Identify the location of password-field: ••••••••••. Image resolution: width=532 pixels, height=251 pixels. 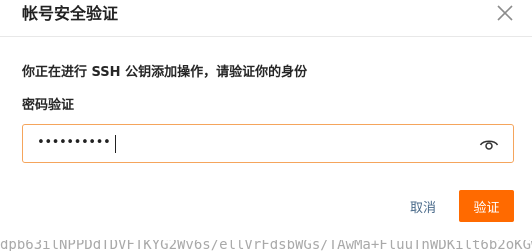
(268, 143).